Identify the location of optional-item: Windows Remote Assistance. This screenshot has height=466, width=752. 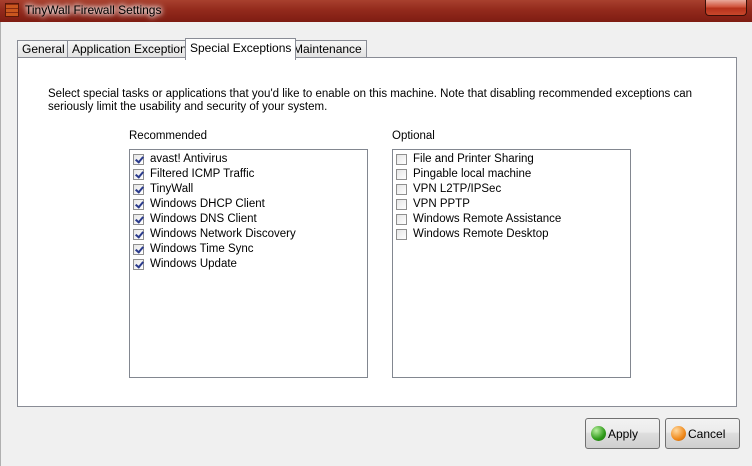
(511, 219).